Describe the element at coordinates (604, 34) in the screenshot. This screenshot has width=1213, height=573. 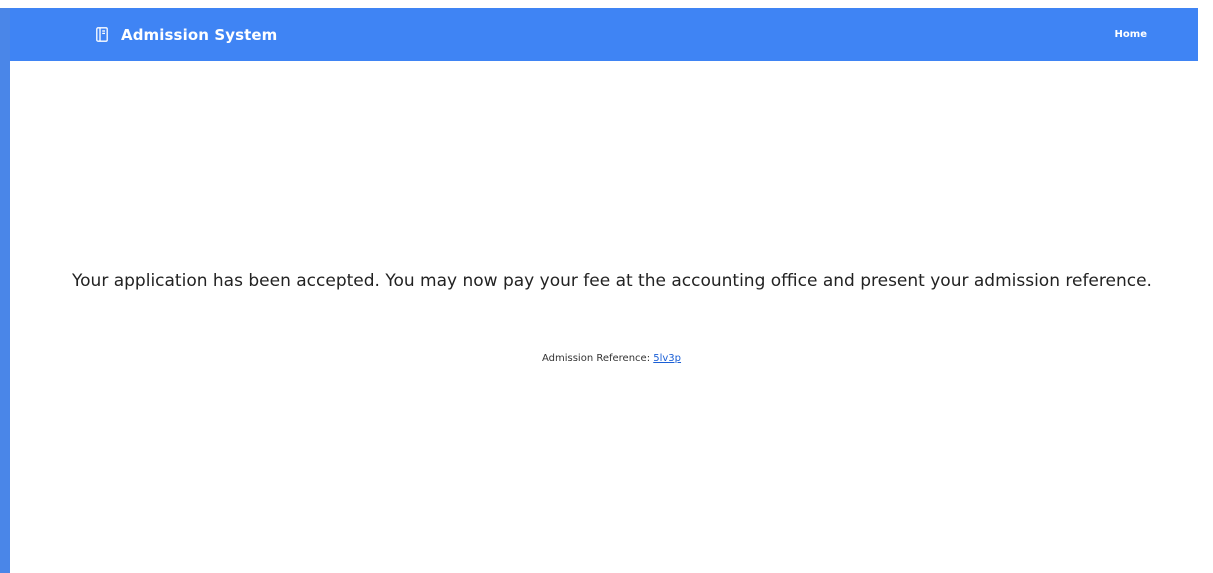
I see `navbar: Admission System Home` at that location.